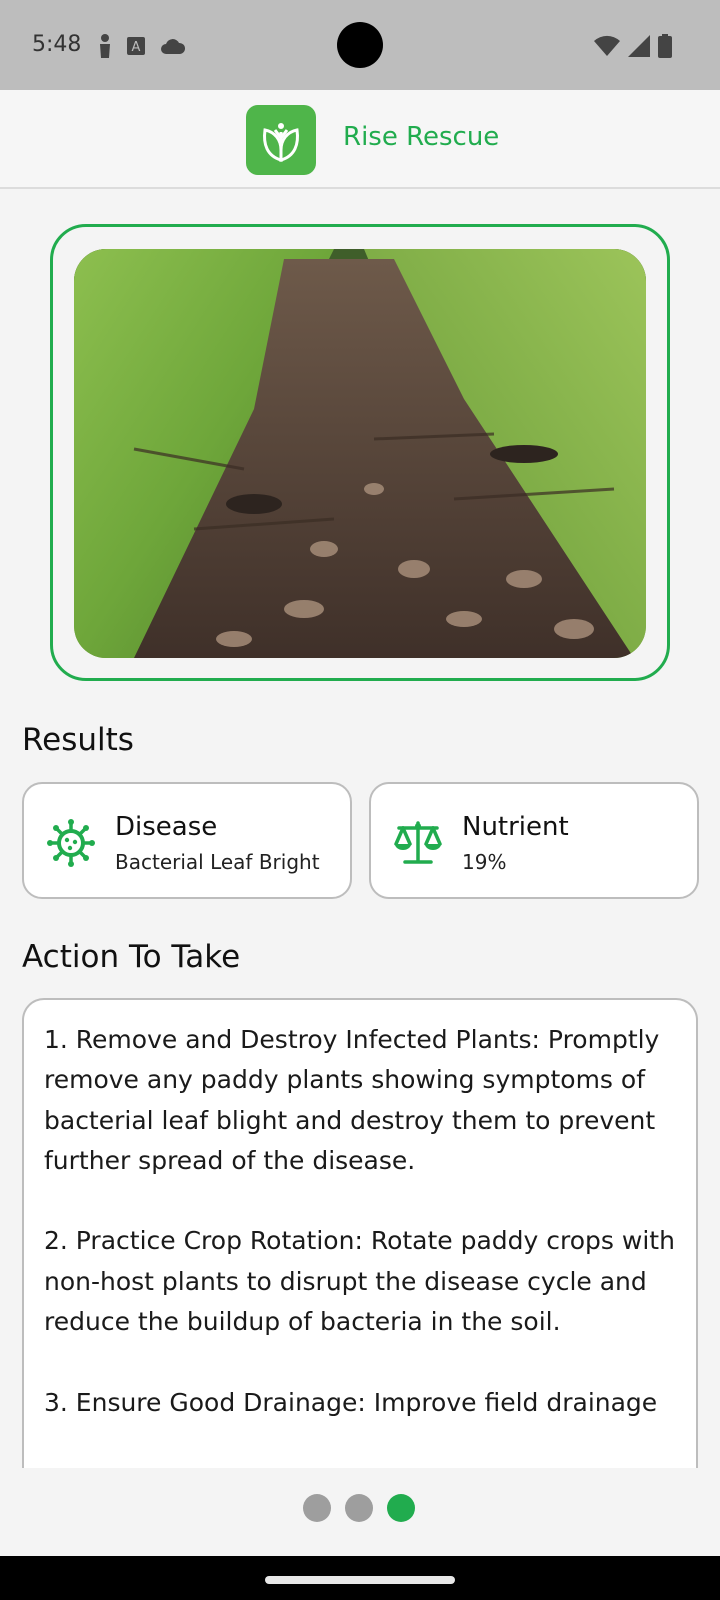 The height and width of the screenshot is (1600, 720). Describe the element at coordinates (421, 137) in the screenshot. I see `app-title: Rise Rescue` at that location.